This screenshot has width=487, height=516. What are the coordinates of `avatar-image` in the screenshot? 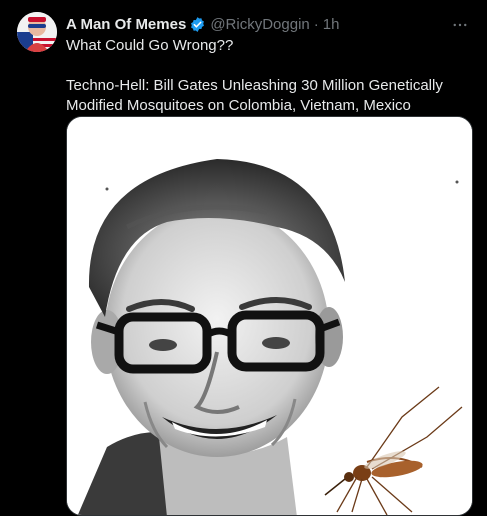 It's located at (37, 32).